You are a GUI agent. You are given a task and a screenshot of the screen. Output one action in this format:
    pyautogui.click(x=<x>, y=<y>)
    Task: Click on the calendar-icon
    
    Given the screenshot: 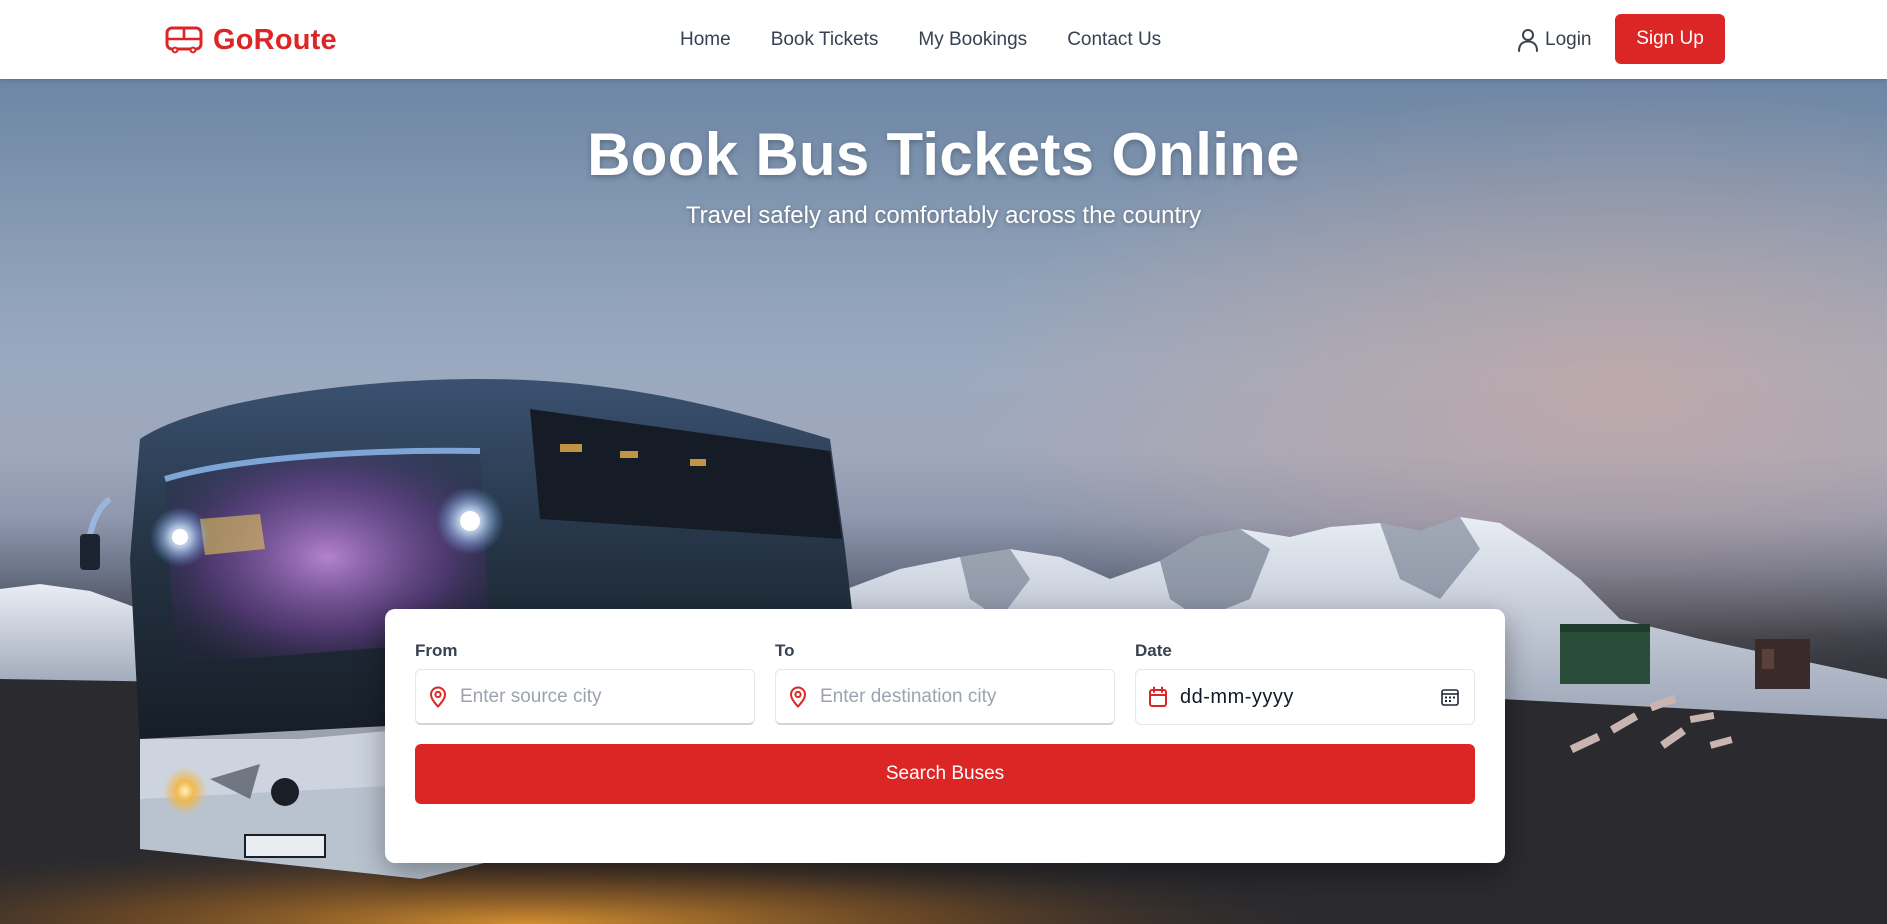 What is the action you would take?
    pyautogui.click(x=1158, y=696)
    